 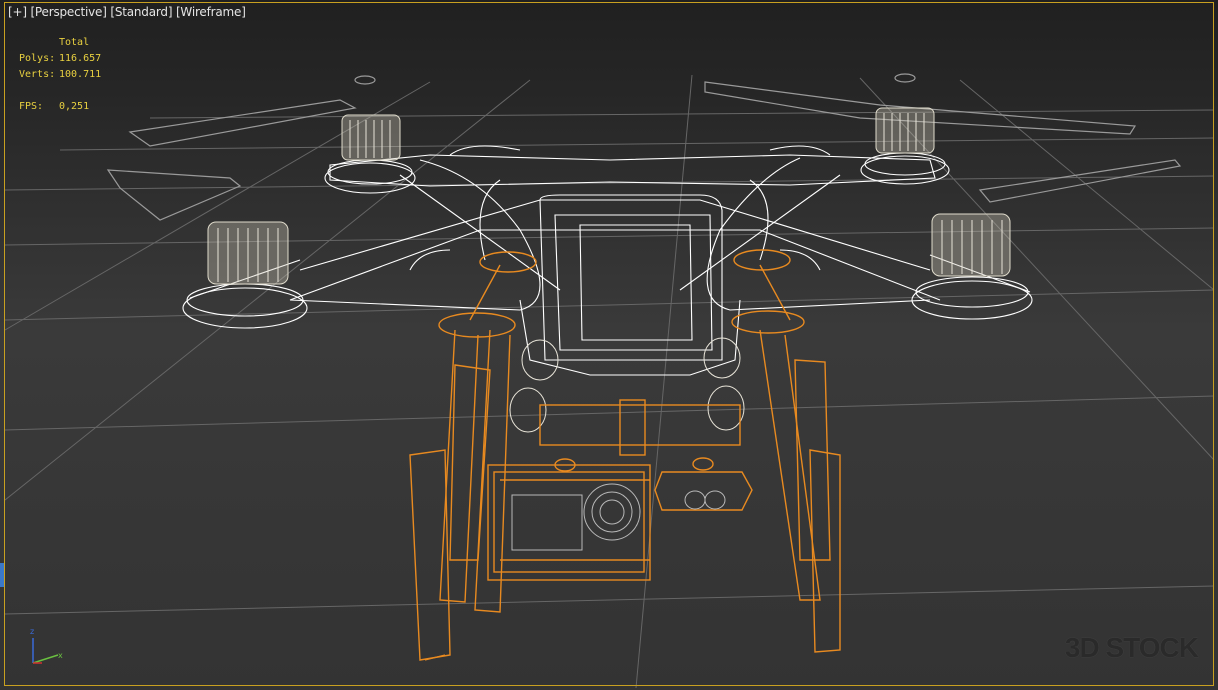 I want to click on axis-tripod-icon, so click(x=45, y=651).